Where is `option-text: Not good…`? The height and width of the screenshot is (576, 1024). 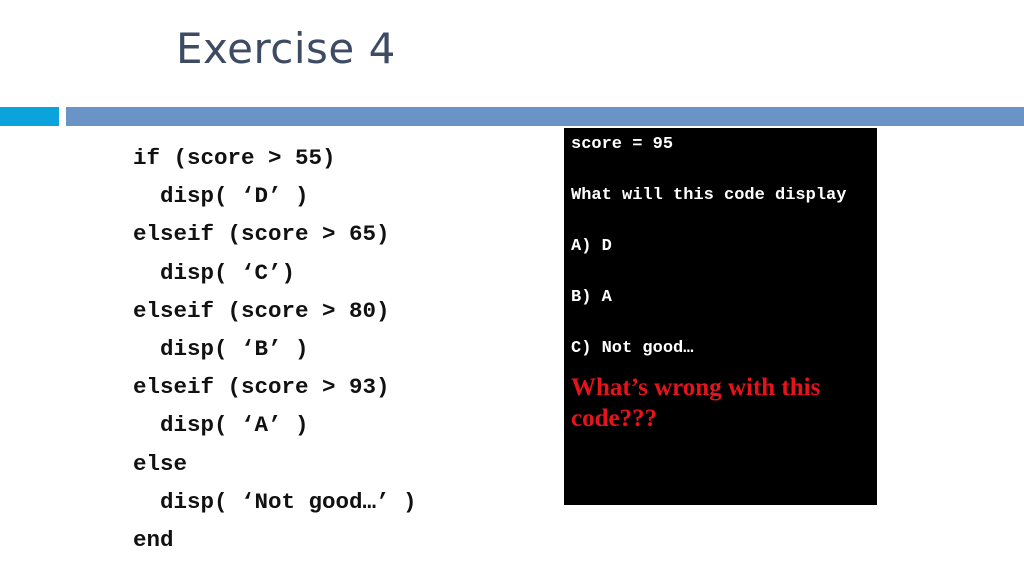 option-text: Not good… is located at coordinates (647, 348).